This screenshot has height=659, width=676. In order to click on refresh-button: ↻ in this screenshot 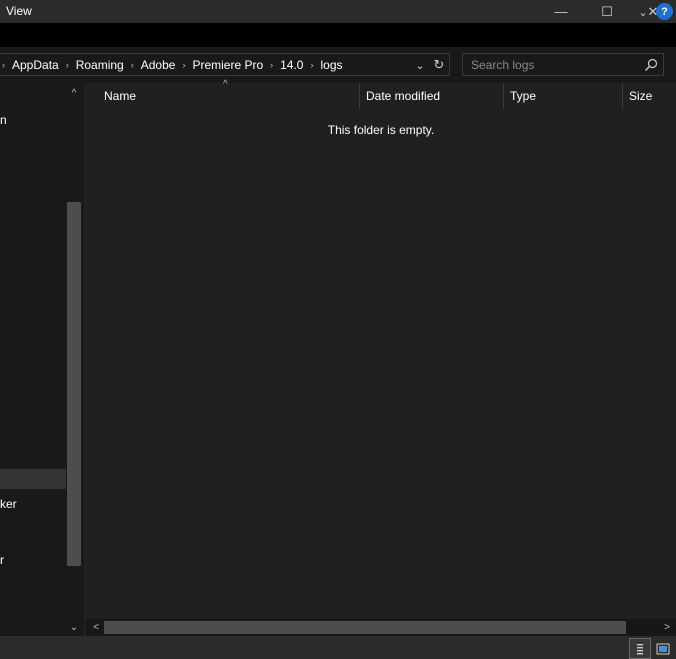, I will do `click(439, 65)`.